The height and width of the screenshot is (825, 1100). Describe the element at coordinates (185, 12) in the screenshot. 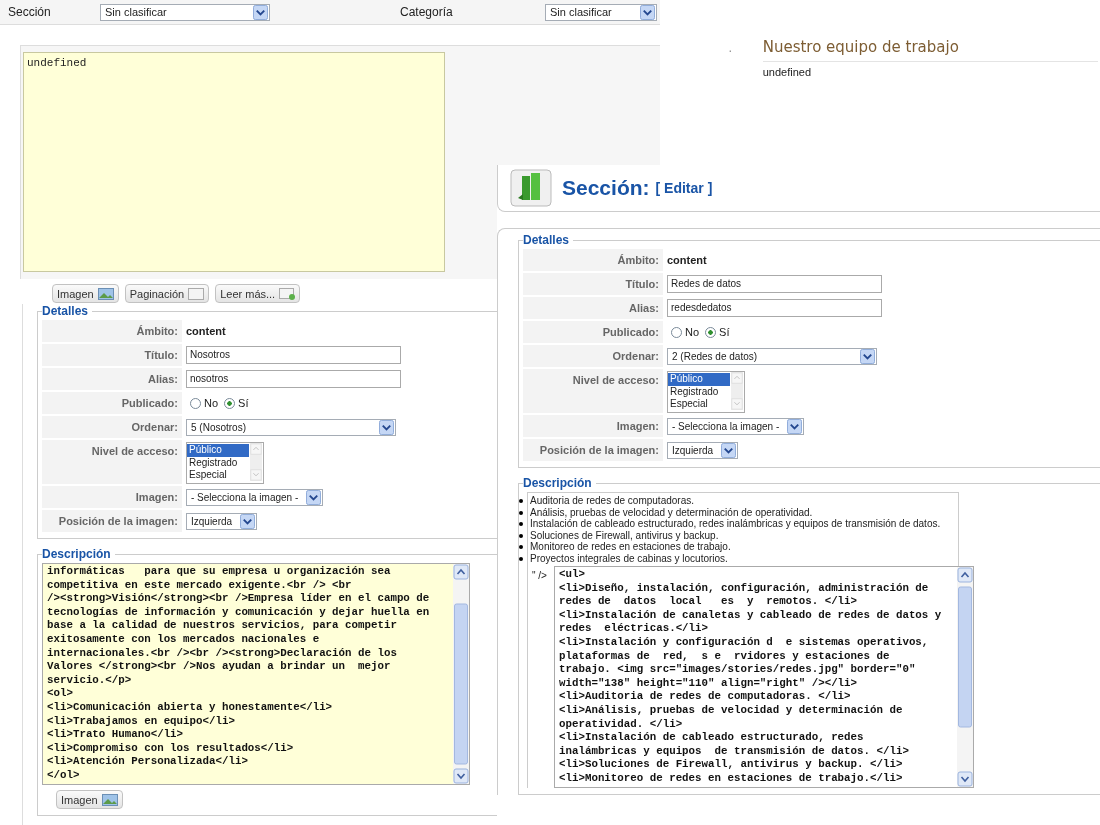

I see `section-dropdown: Sin clasificar` at that location.